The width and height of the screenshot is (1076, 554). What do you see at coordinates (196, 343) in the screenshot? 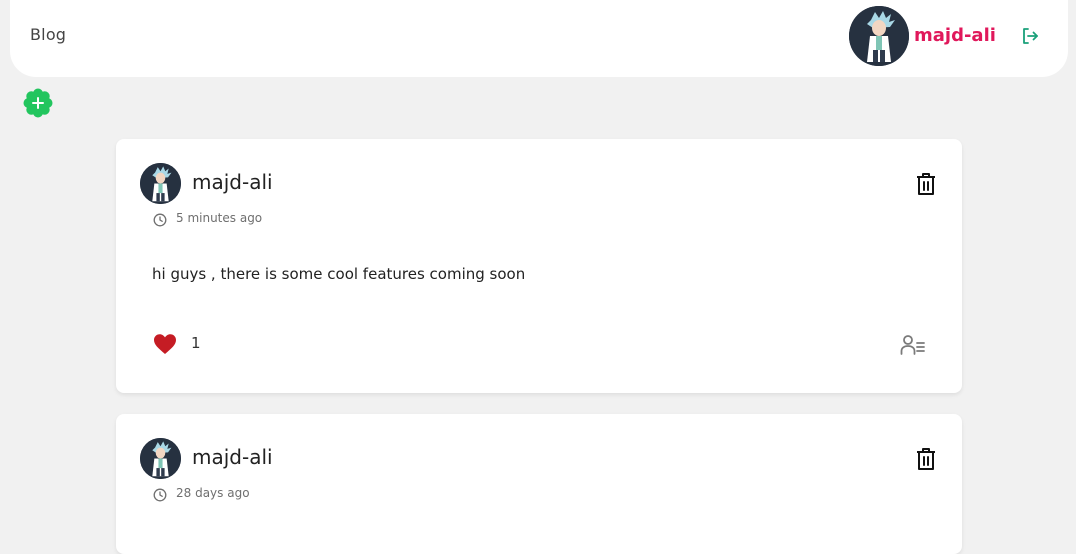
I see `like-count: 1` at bounding box center [196, 343].